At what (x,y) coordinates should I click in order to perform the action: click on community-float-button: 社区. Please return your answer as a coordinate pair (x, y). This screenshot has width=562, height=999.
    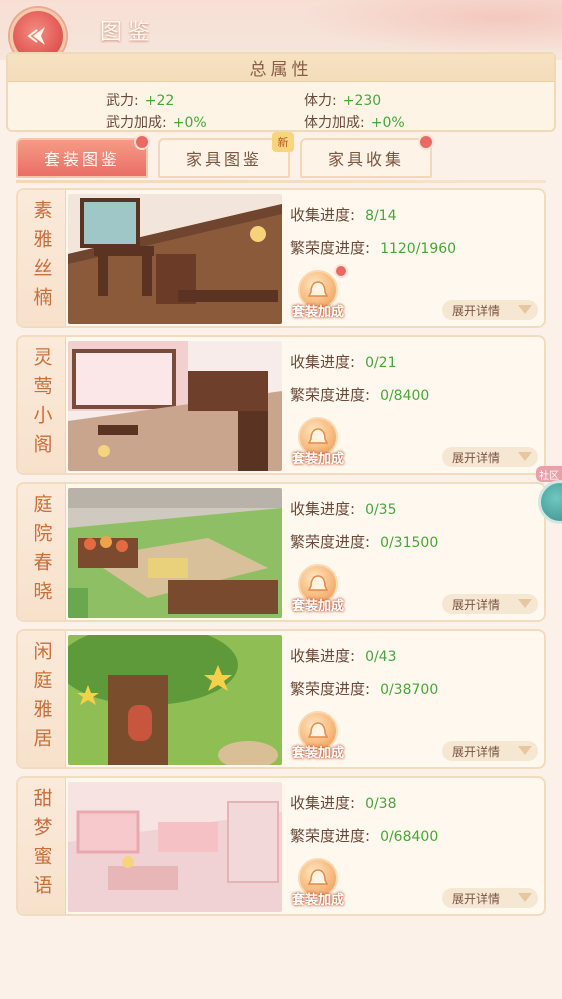
    Looking at the image, I should click on (549, 497).